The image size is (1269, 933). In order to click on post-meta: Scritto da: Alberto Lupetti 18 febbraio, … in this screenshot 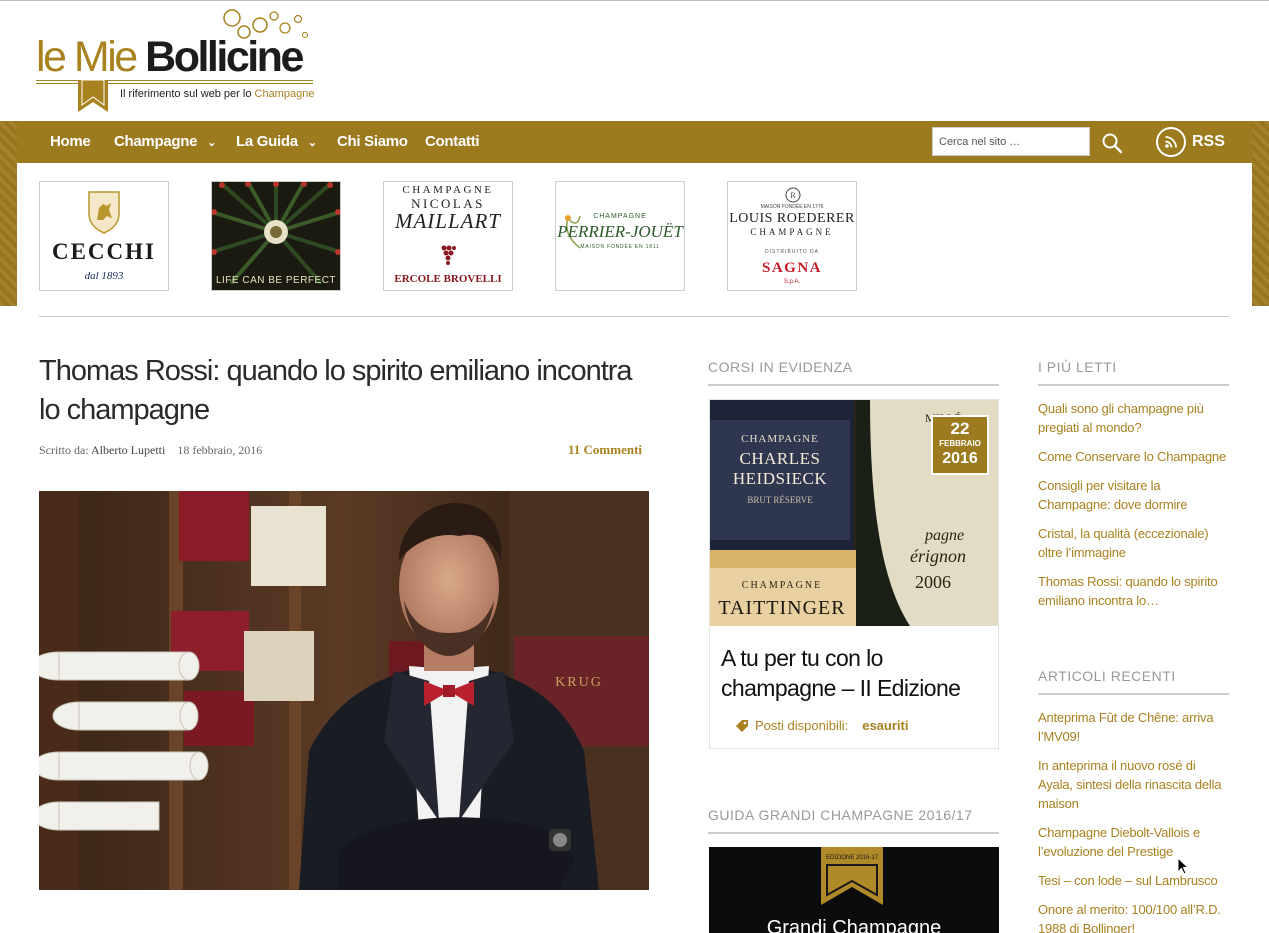, I will do `click(150, 450)`.